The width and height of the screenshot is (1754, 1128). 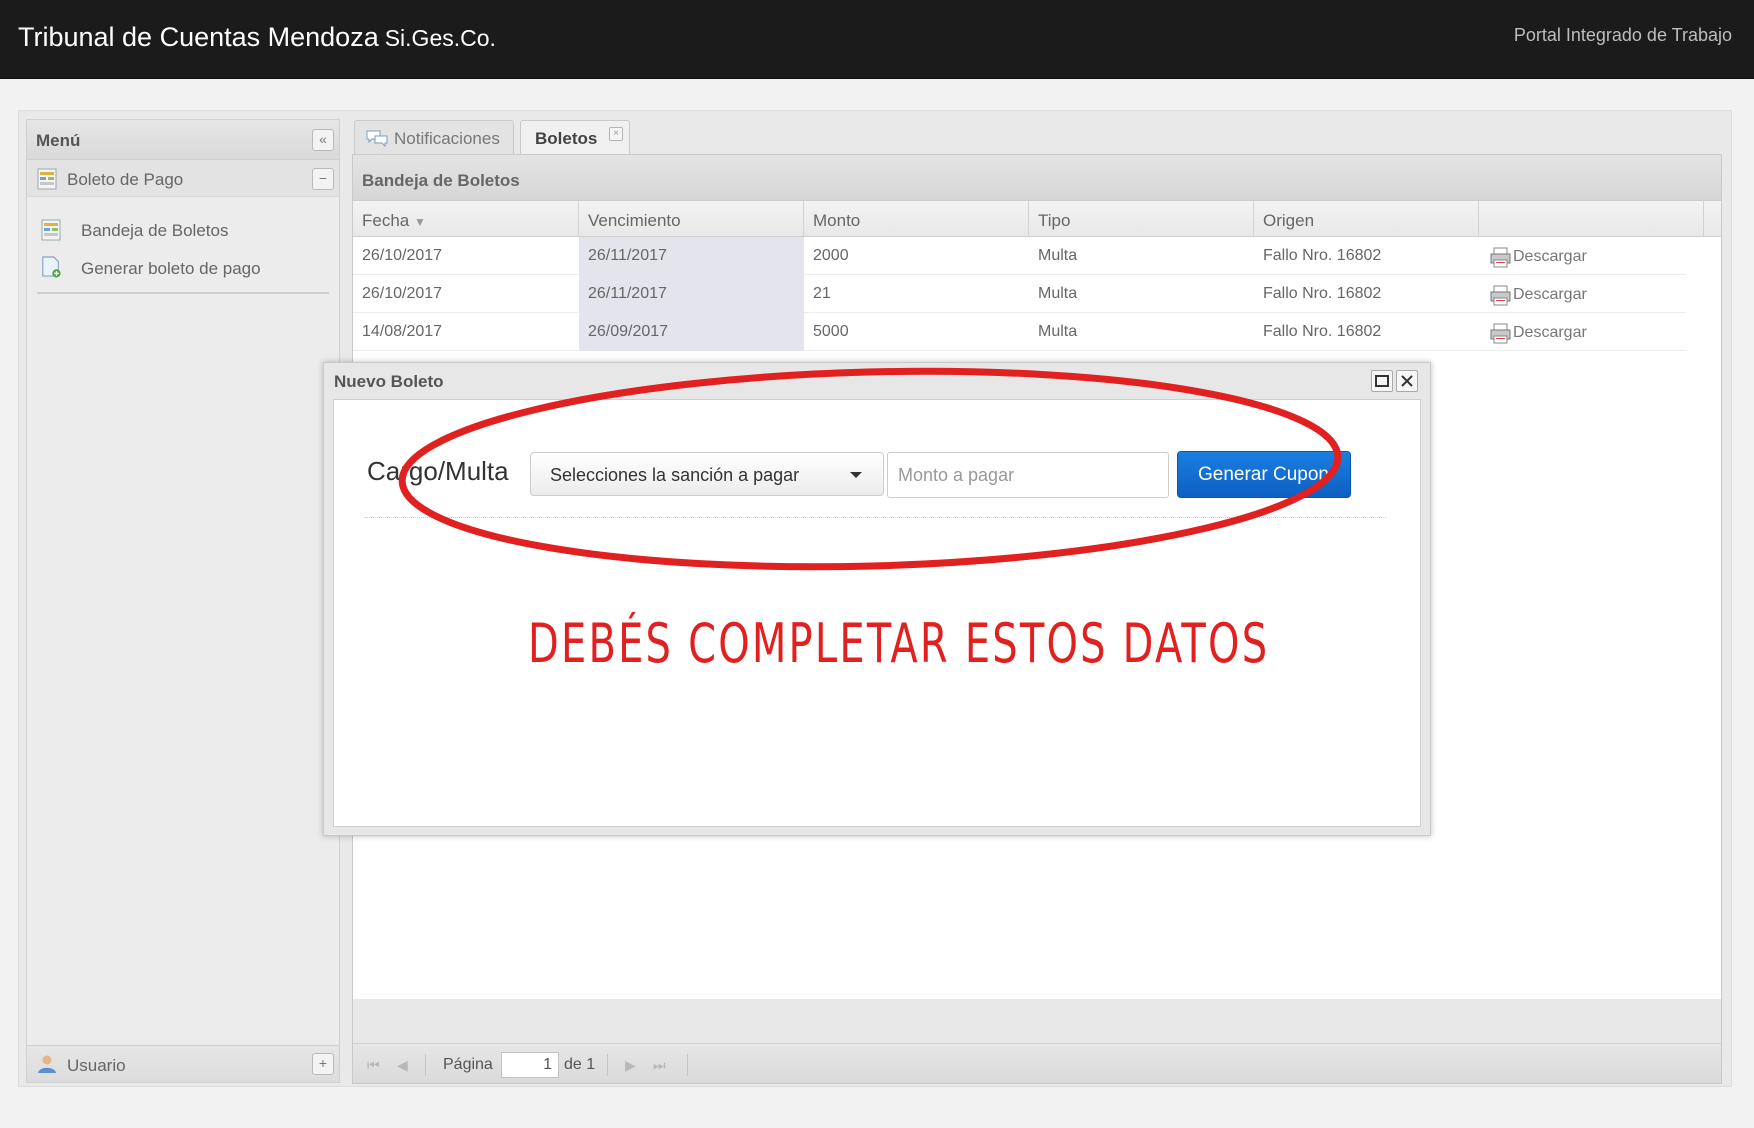 What do you see at coordinates (822, 293) in the screenshot?
I see `cell-monto: 21` at bounding box center [822, 293].